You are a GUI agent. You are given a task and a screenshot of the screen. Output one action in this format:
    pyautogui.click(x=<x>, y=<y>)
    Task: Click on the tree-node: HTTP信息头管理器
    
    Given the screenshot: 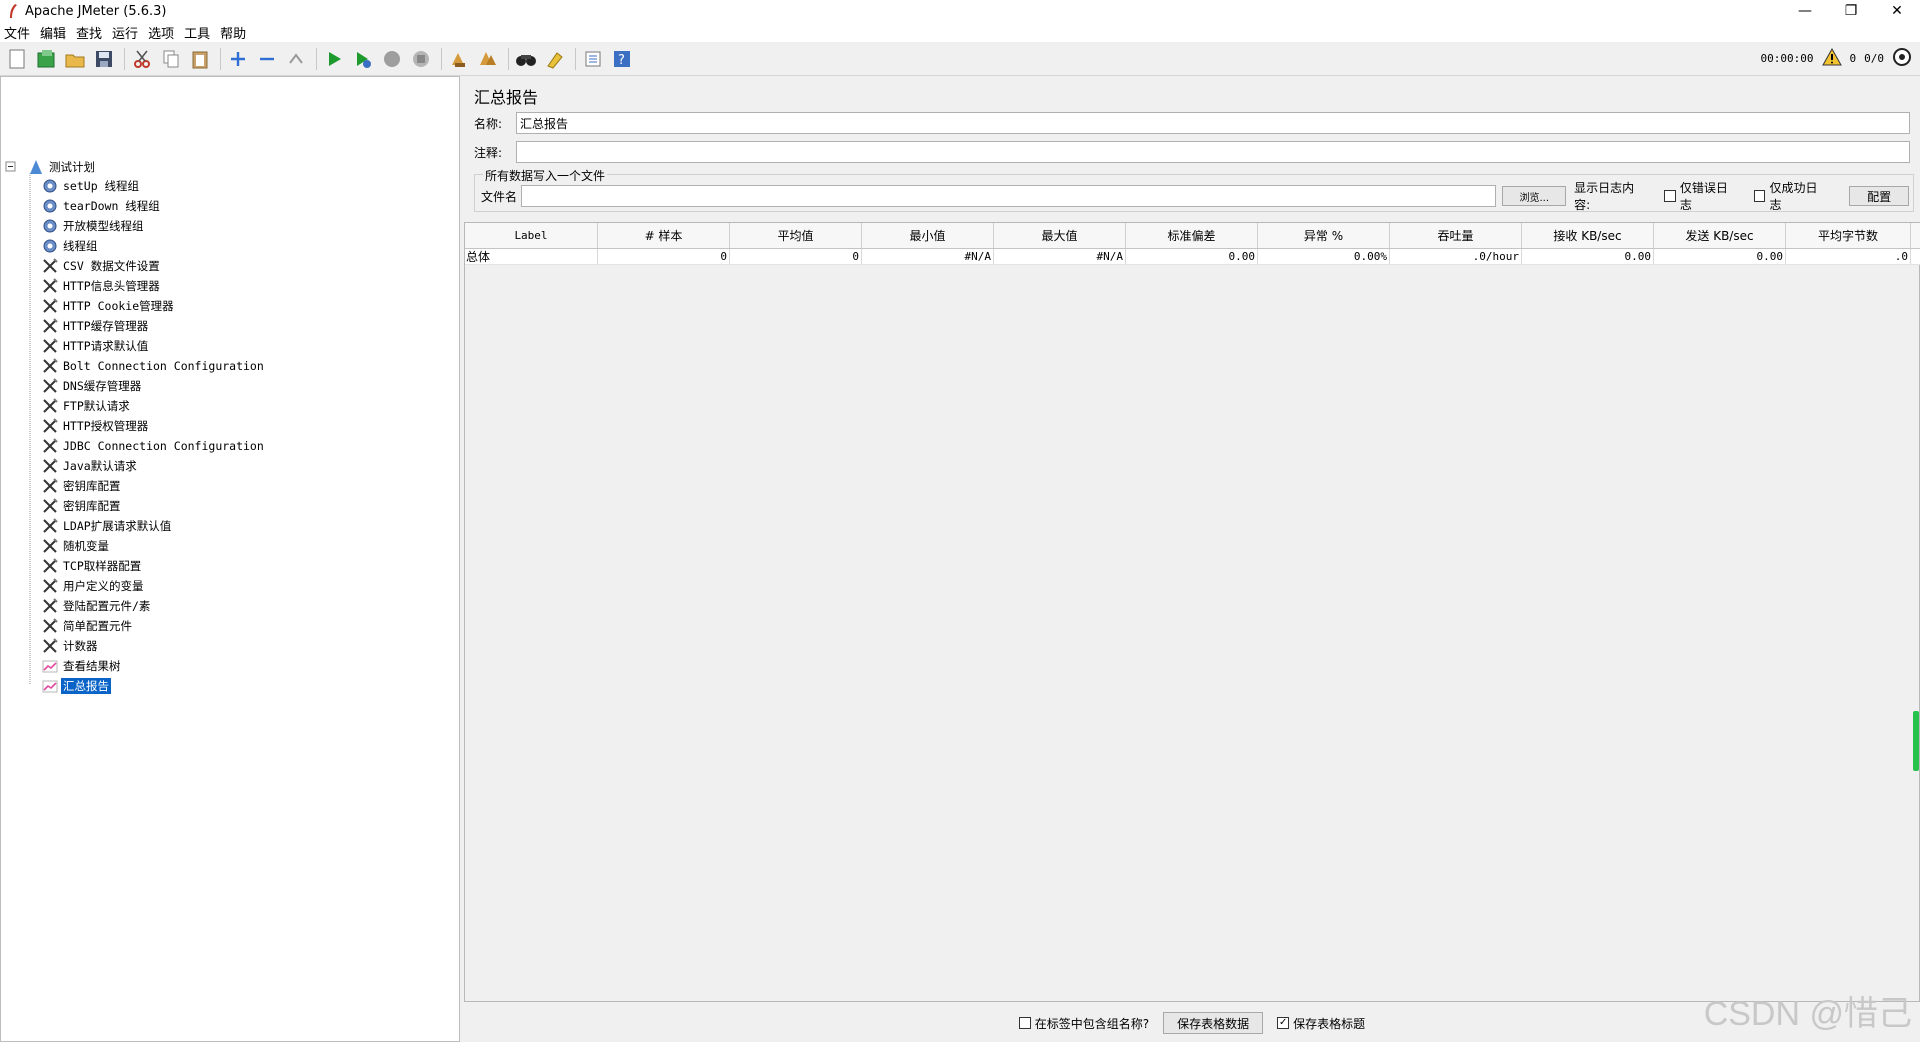 What is the action you would take?
    pyautogui.click(x=101, y=286)
    